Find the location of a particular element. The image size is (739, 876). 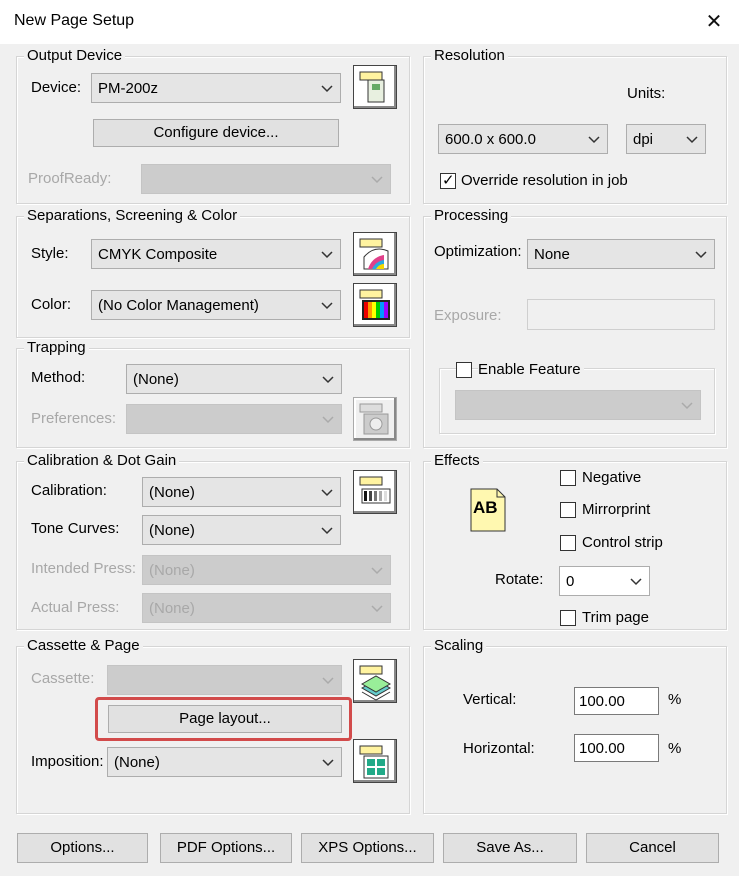

actual-press-value: (None) is located at coordinates (172, 608).